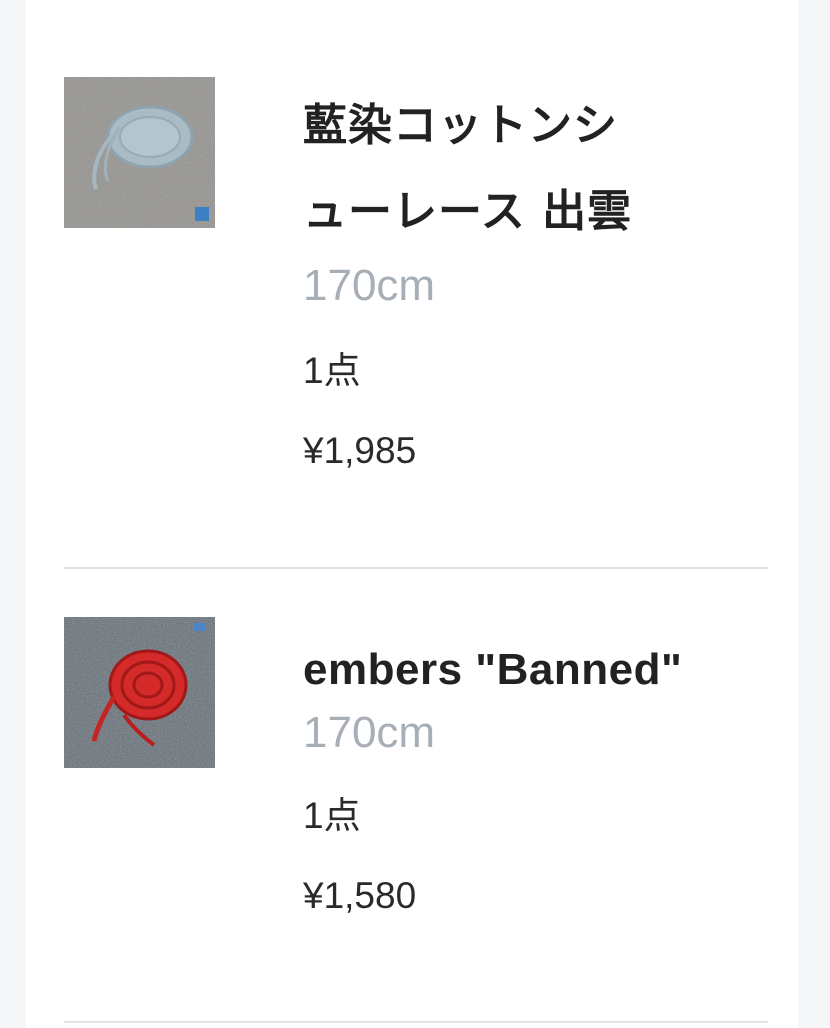  I want to click on product-title-line1: 藍染コットンシ, so click(460, 125).